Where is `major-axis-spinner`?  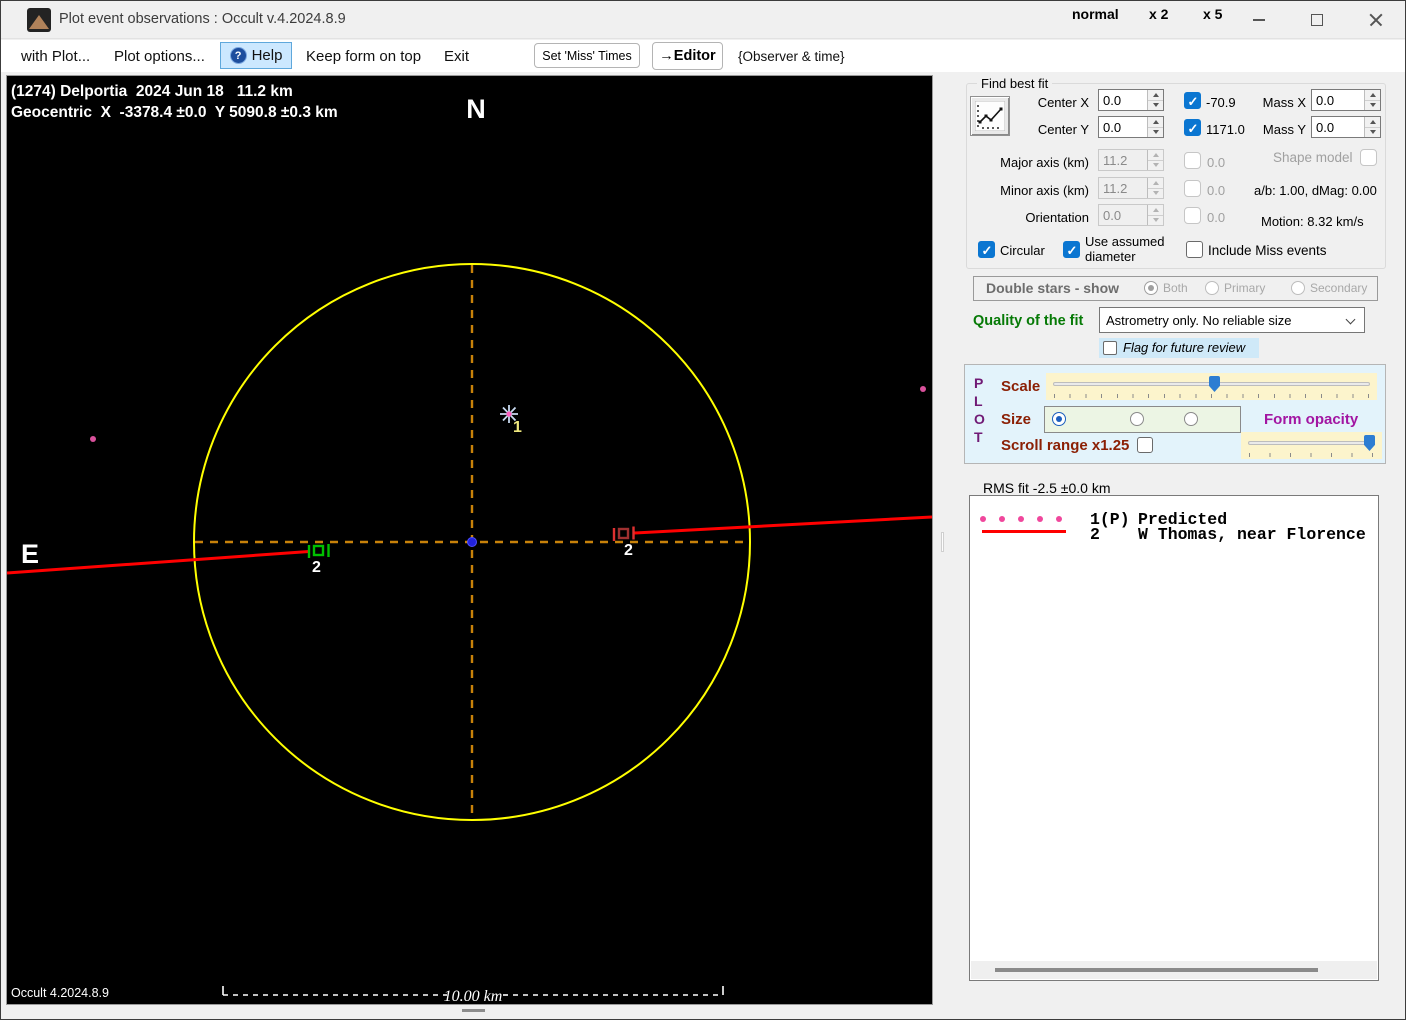
major-axis-spinner is located at coordinates (1131, 160).